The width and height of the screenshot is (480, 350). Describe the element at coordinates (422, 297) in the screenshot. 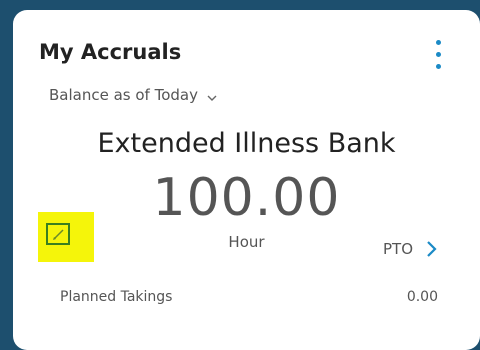

I see `planned-takings-value: 0.00` at that location.